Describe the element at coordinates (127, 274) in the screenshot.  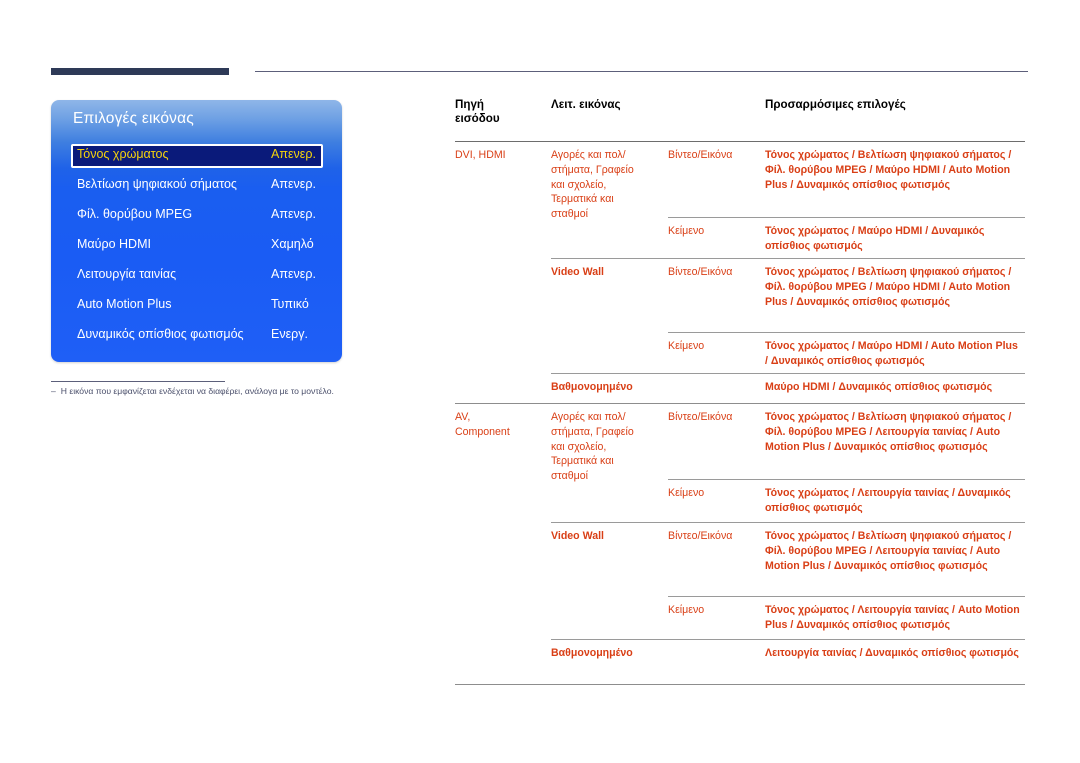
I see `osd-row-label: Λειτουργία ταινίας` at that location.